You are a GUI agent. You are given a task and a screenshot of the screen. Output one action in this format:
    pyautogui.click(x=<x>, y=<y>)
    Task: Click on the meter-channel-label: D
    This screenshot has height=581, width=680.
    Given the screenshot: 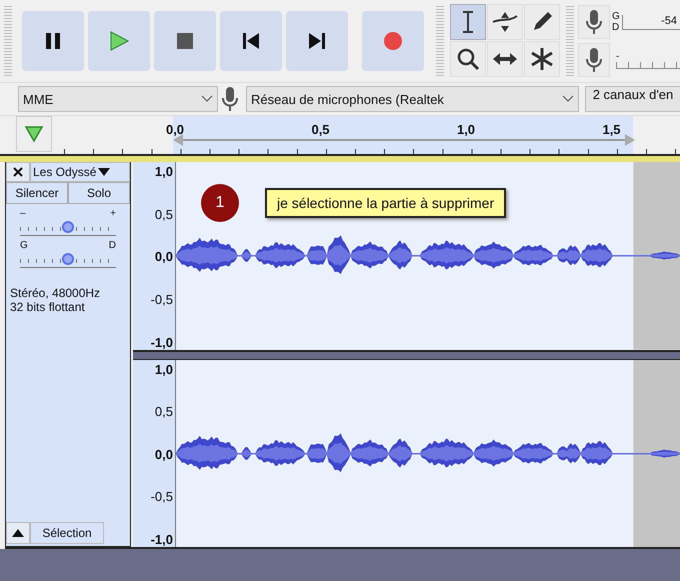 What is the action you would take?
    pyautogui.click(x=616, y=27)
    